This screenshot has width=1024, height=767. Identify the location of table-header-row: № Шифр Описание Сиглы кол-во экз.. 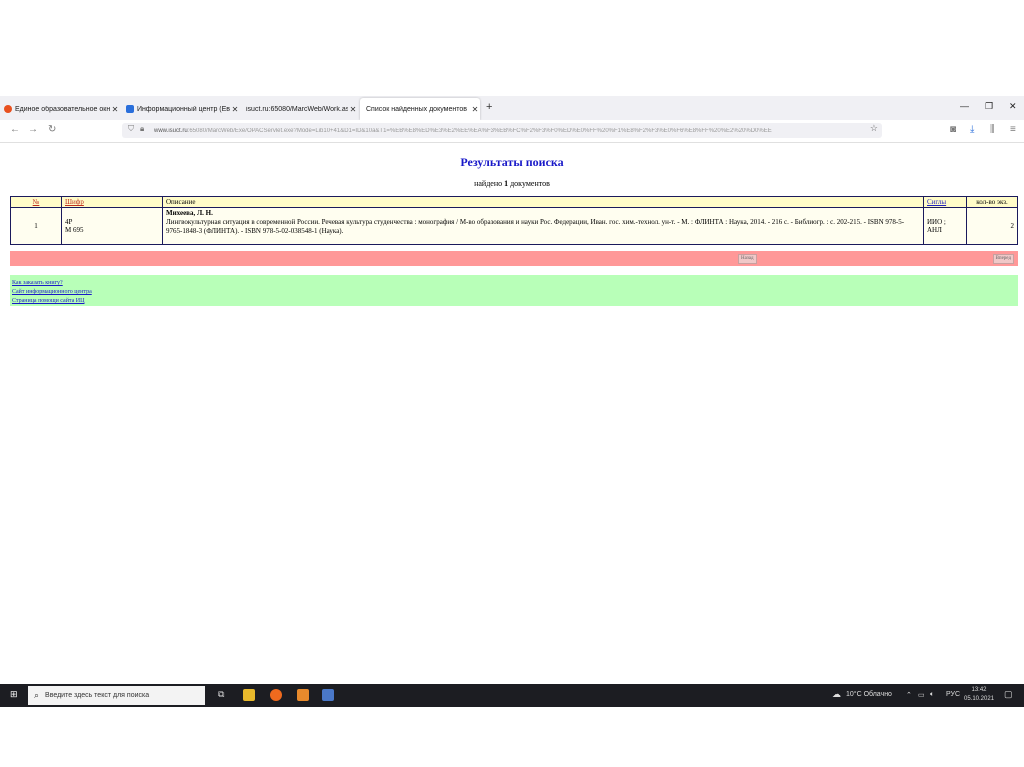
(514, 202).